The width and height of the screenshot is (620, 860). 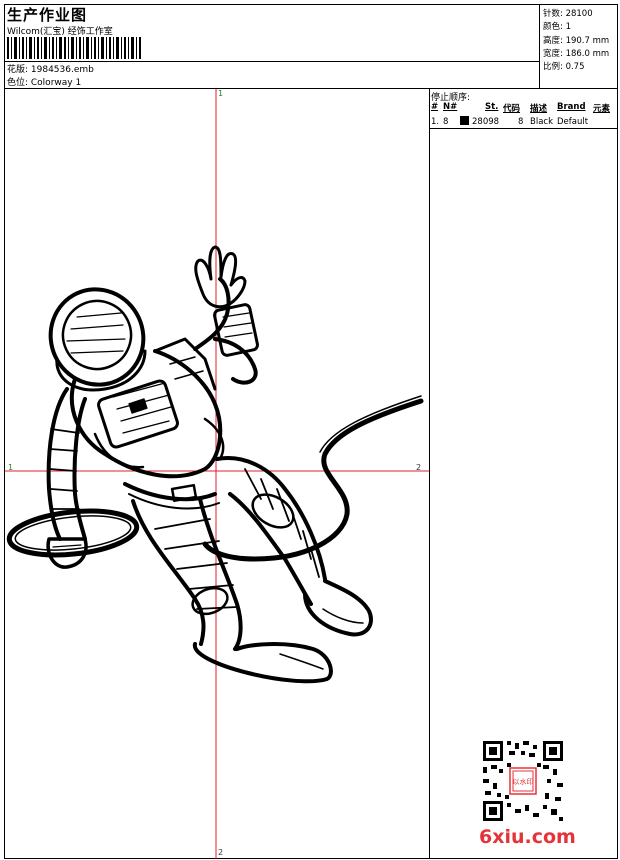 What do you see at coordinates (221, 852) in the screenshot?
I see `crosshair-label-bottom: 2` at bounding box center [221, 852].